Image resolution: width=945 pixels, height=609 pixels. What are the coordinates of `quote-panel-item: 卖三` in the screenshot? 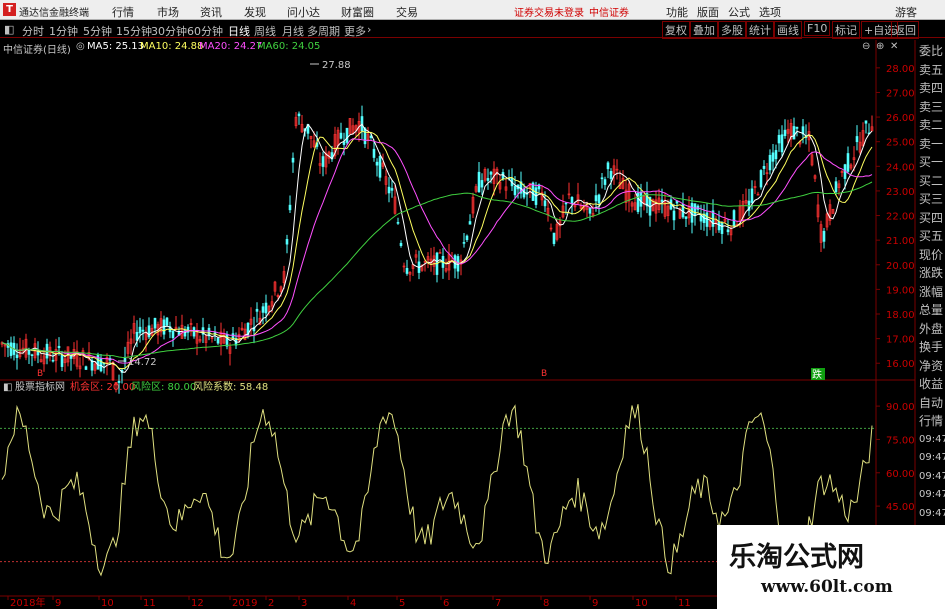 It's located at (931, 106).